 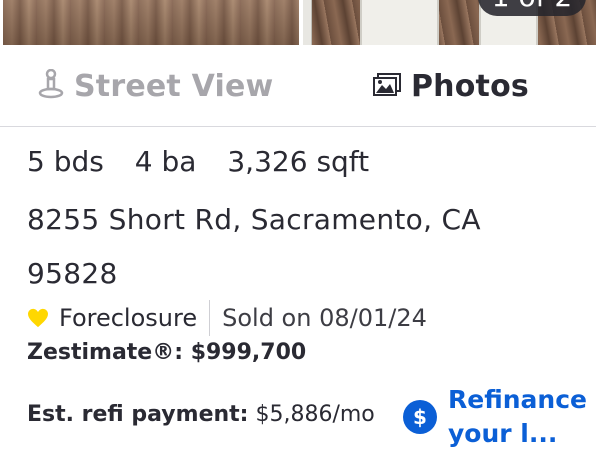 I want to click on photo-gallery-icon, so click(x=387, y=86).